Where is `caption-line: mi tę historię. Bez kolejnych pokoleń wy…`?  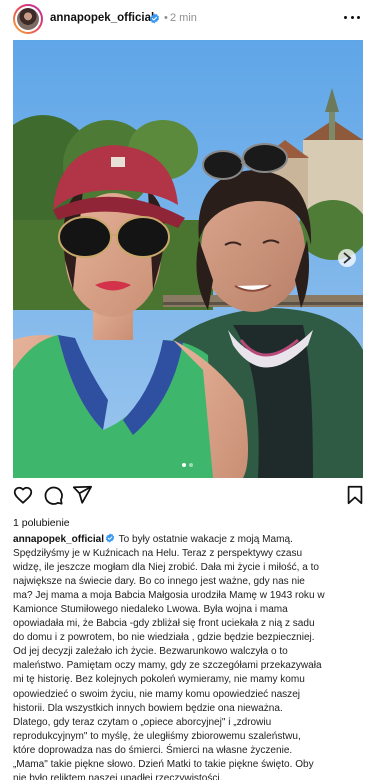
caption-line: mi tę historię. Bez kolejnych pokoleń wy… is located at coordinates (159, 680).